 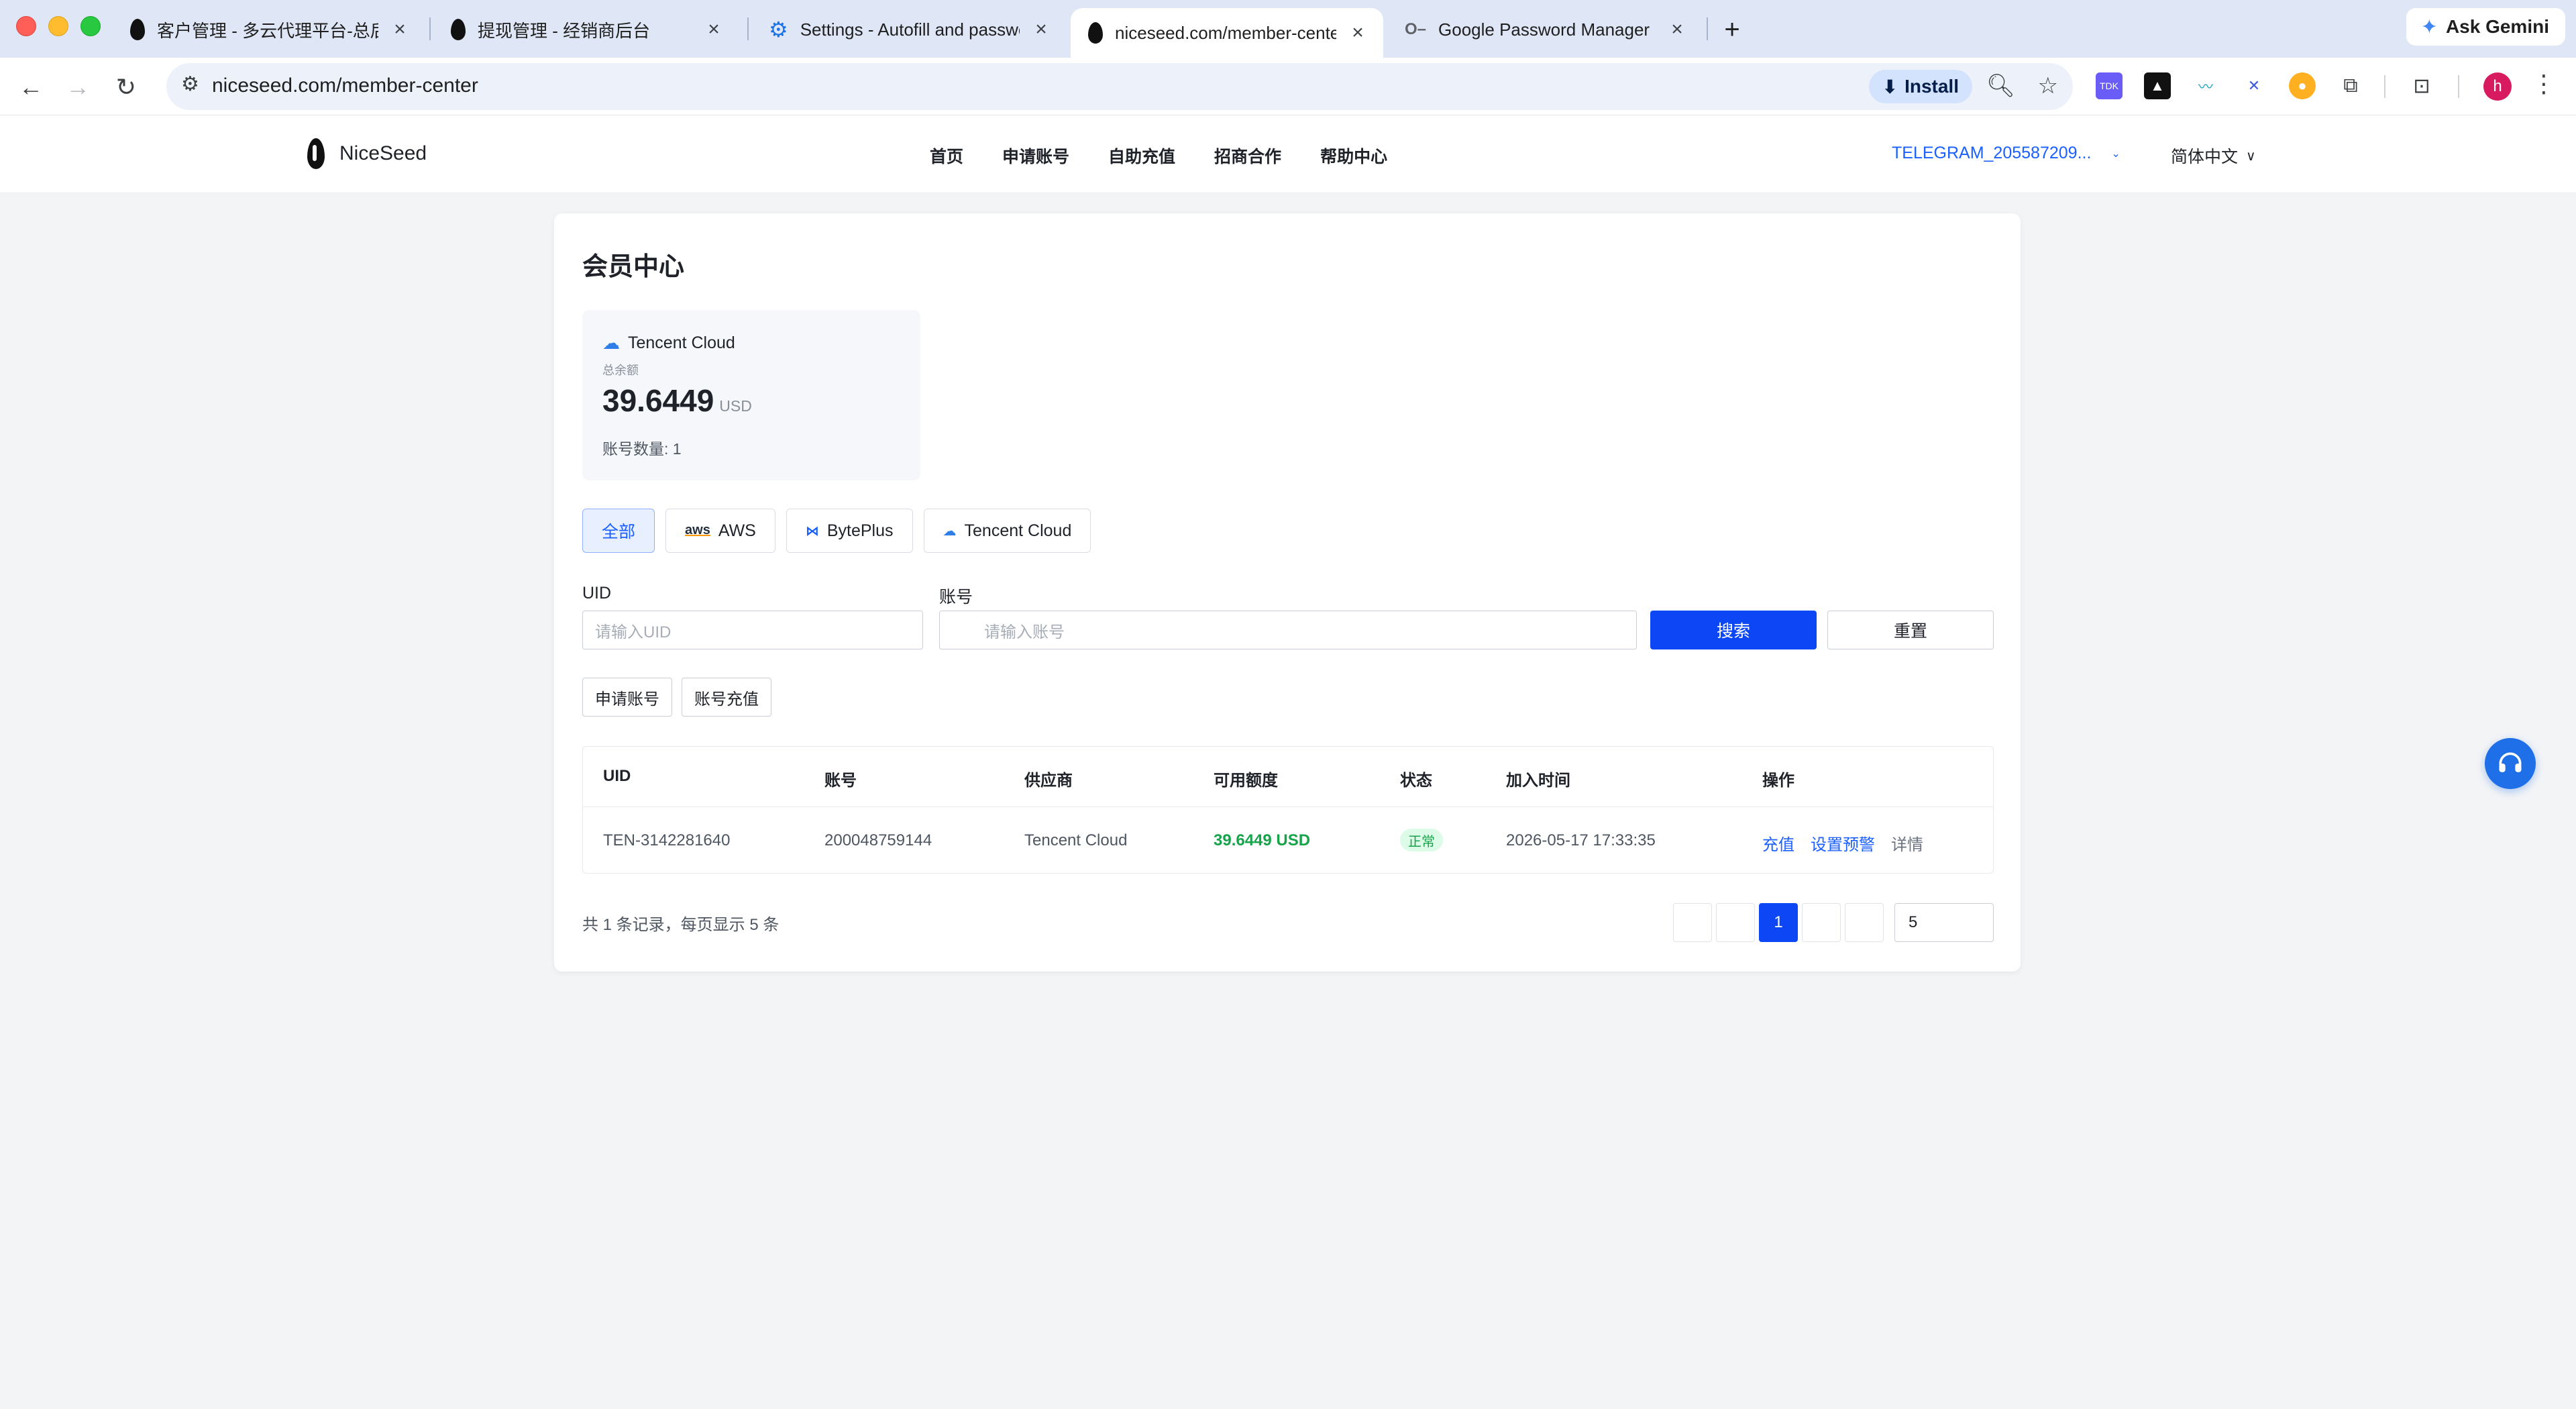 I want to click on ask-gemini-button: ✦ Ask Gemini, so click(x=2485, y=27).